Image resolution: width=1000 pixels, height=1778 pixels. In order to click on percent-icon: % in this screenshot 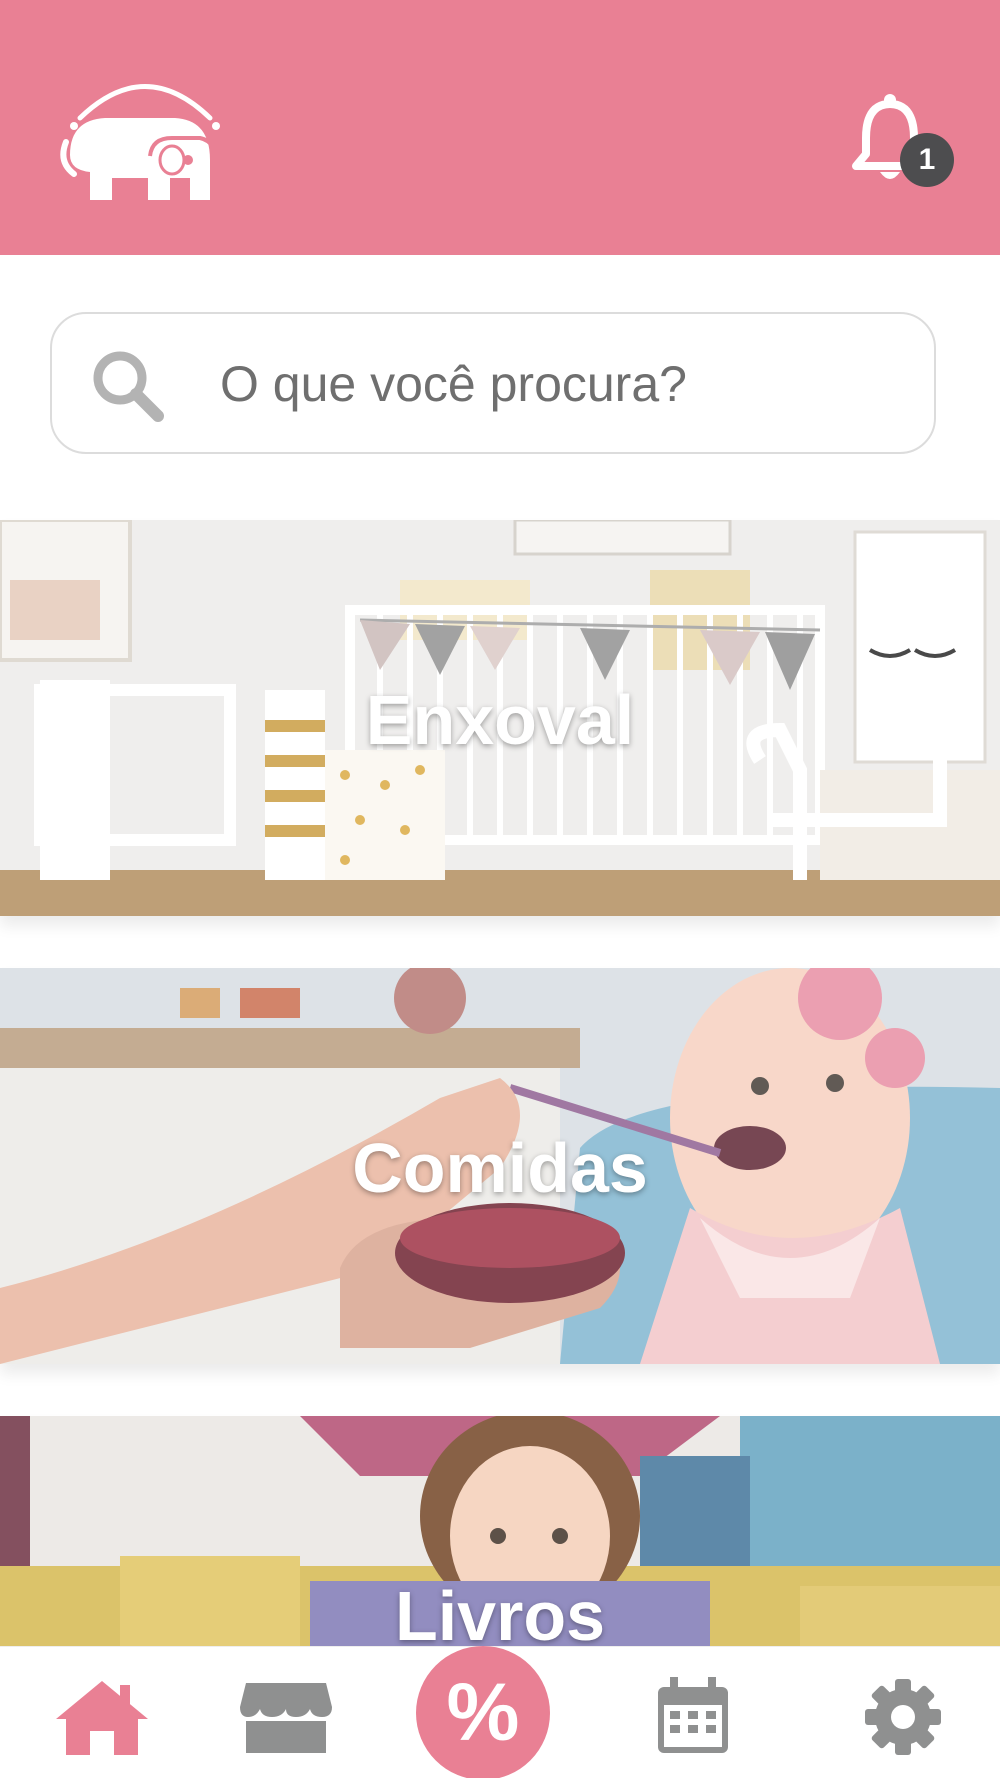, I will do `click(483, 1712)`.